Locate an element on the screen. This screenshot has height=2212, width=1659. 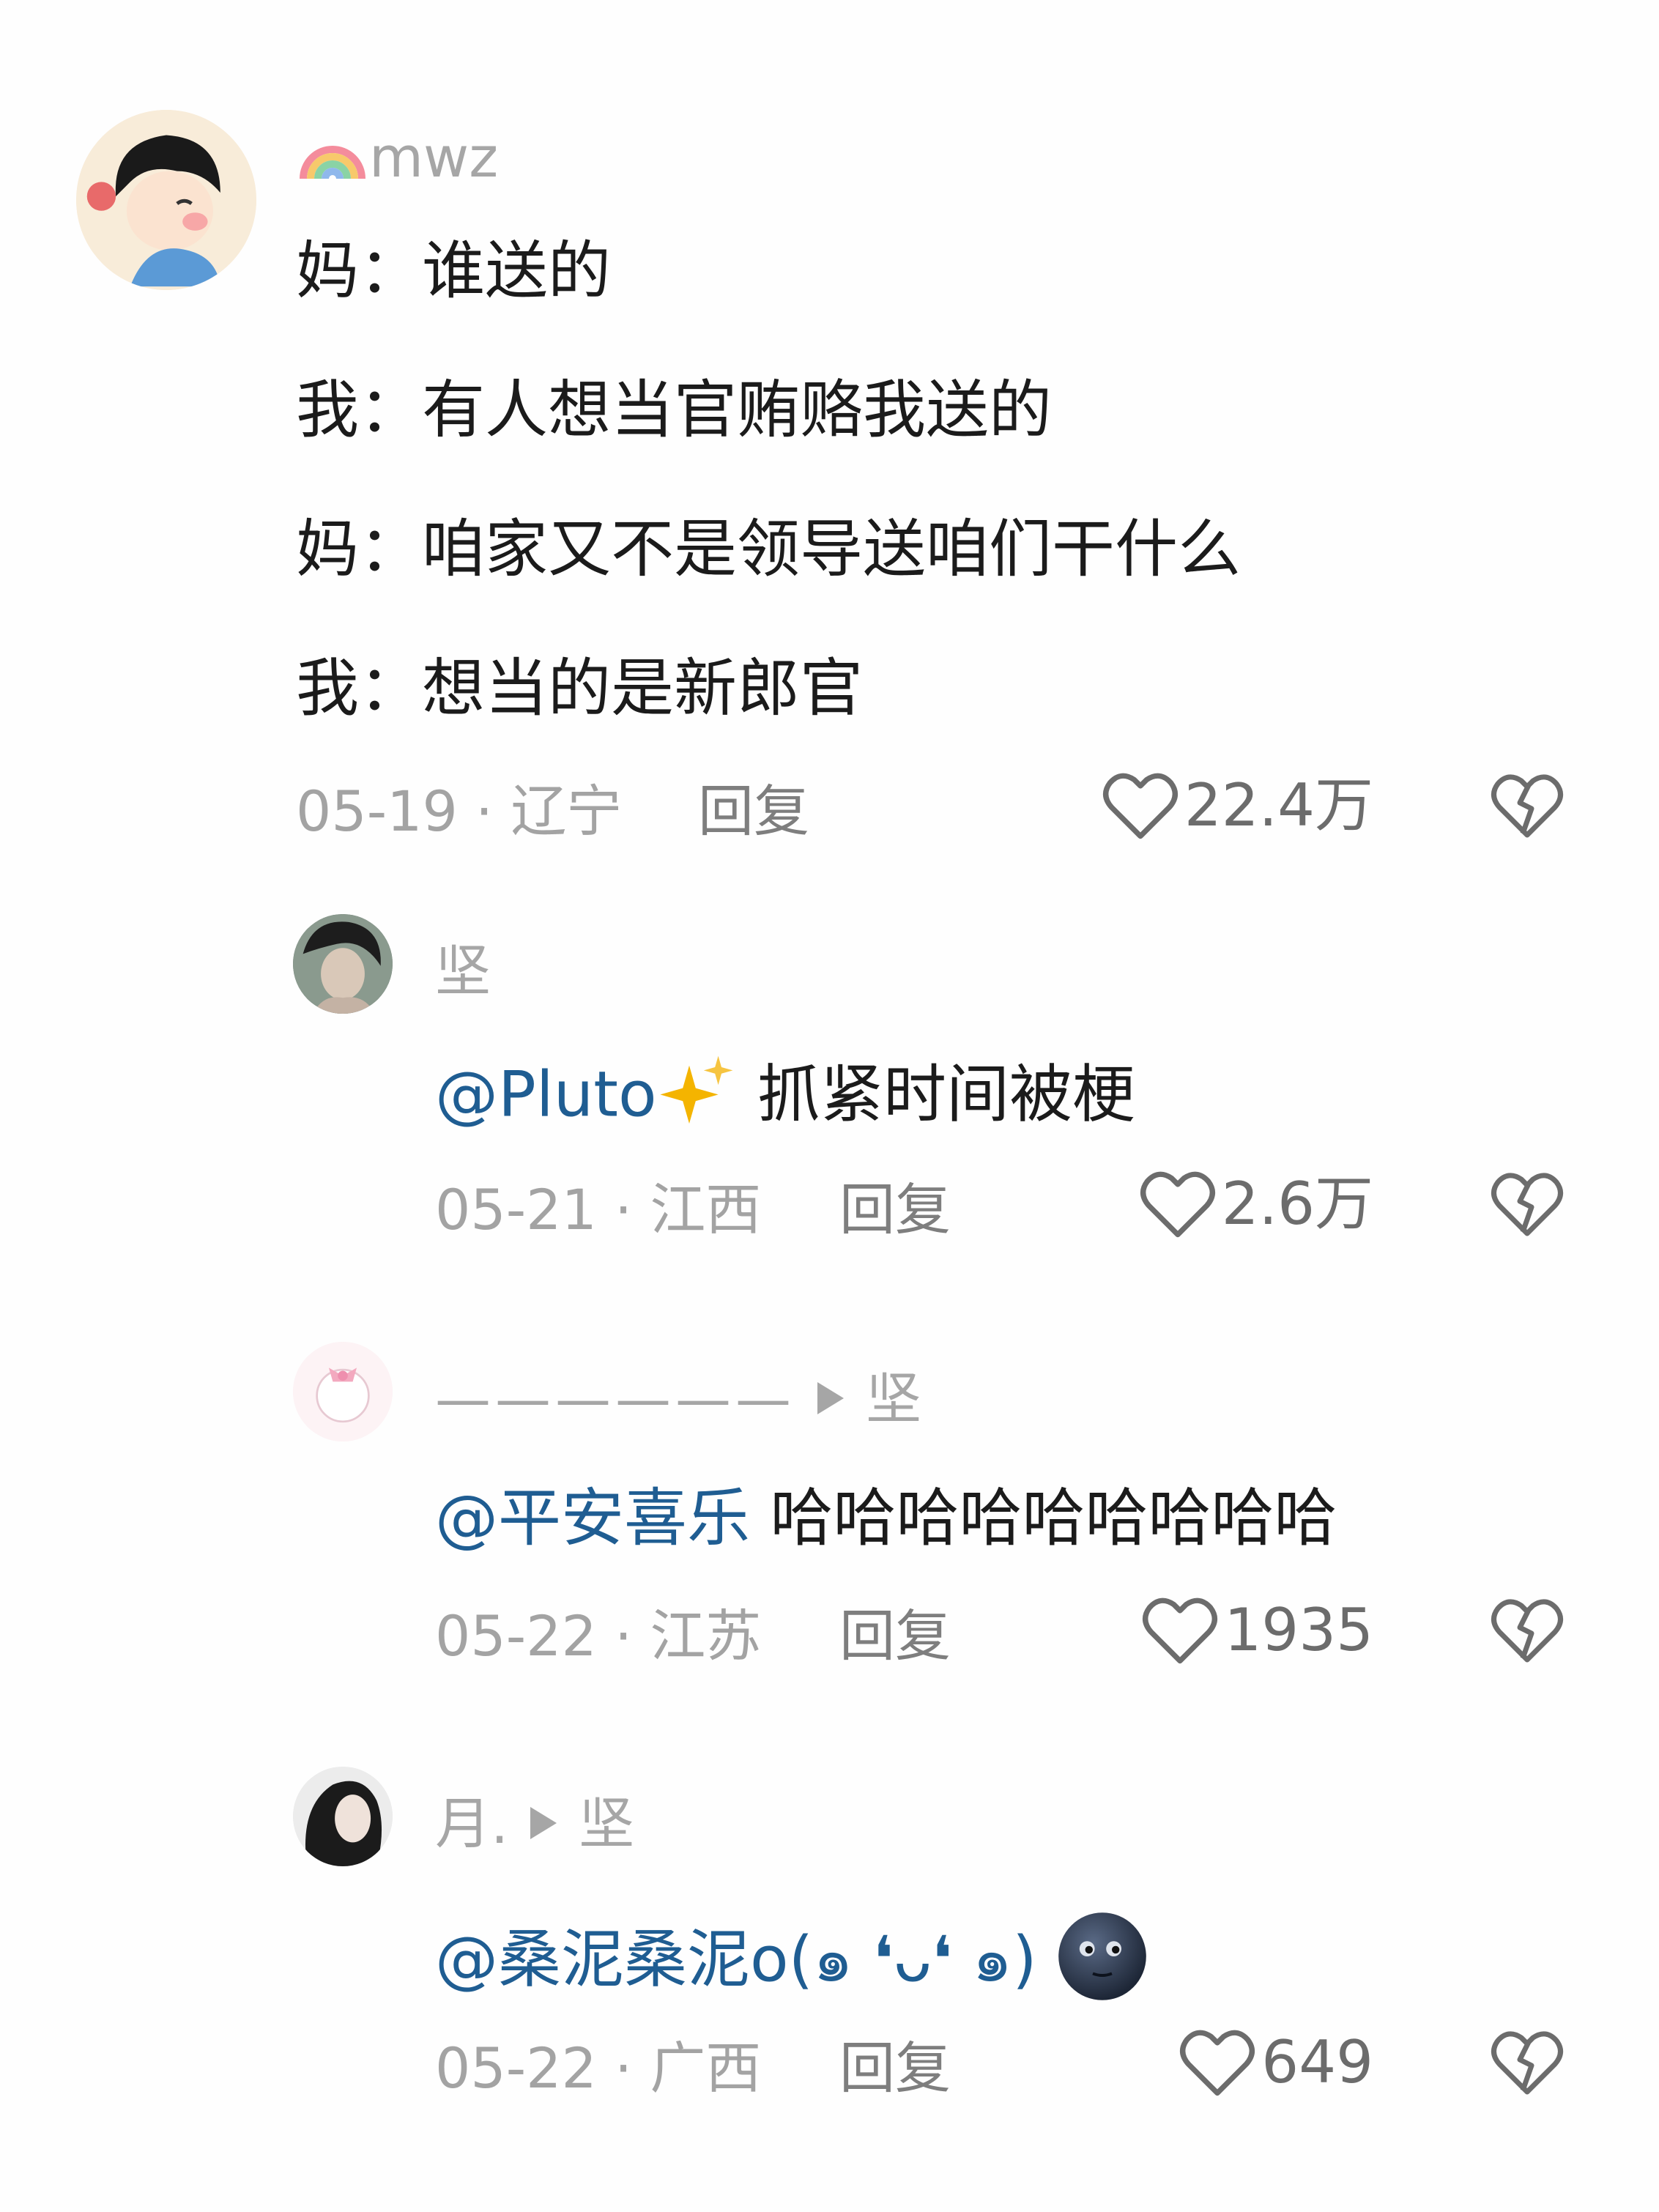
like-button: 649 is located at coordinates (1276, 2062).